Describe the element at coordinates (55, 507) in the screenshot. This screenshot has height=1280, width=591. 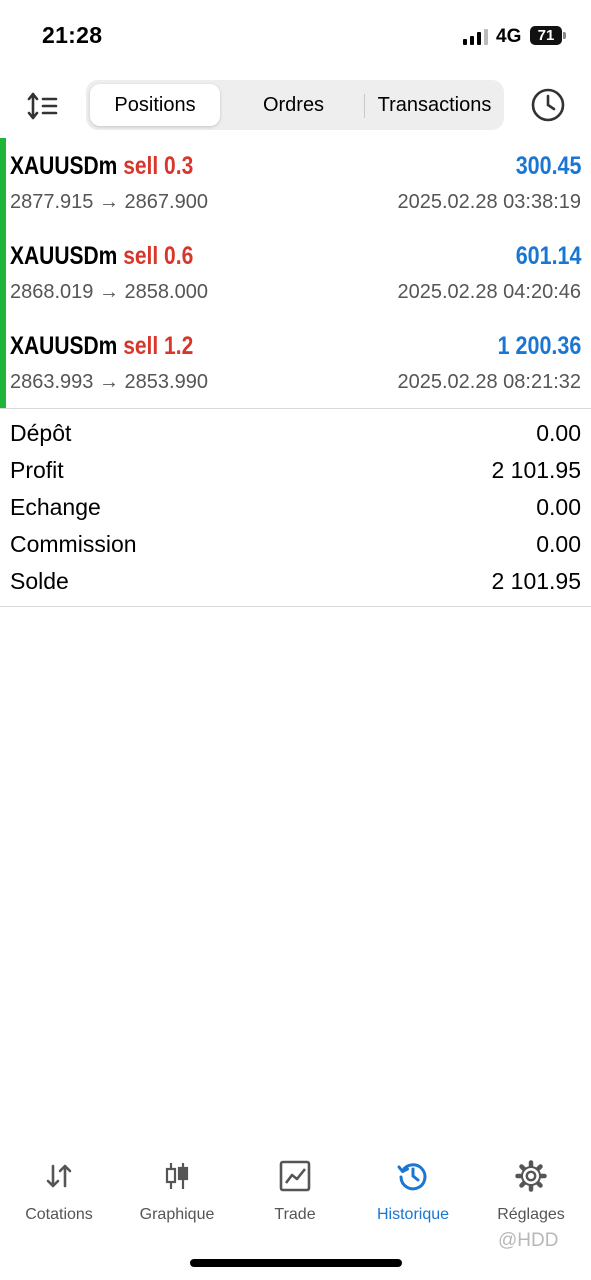
I see `summary-label: Echange` at that location.